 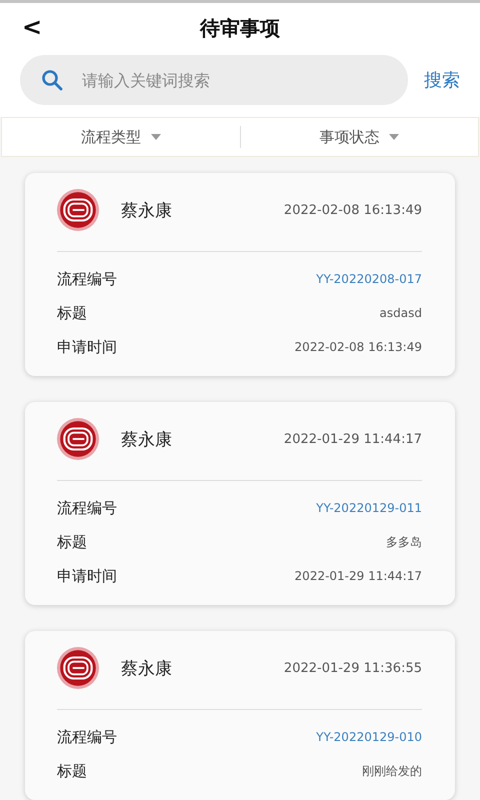 I want to click on submit-time: 2022-01-29 11:44:17, so click(x=353, y=439).